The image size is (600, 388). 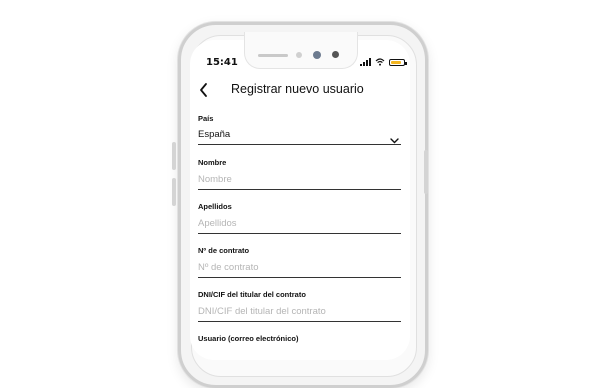 I want to click on power-button, so click(x=426, y=172).